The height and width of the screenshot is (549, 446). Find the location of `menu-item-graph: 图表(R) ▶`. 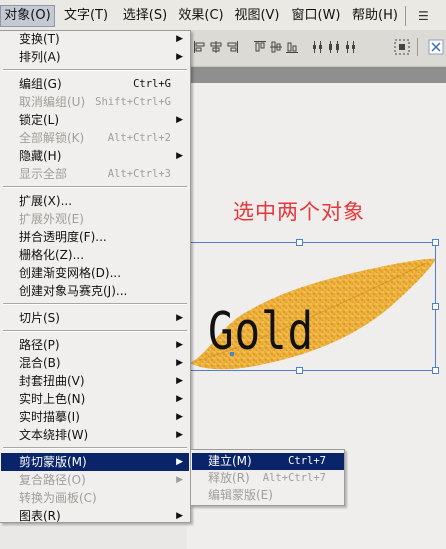

menu-item-graph: 图表(R) ▶ is located at coordinates (95, 516).